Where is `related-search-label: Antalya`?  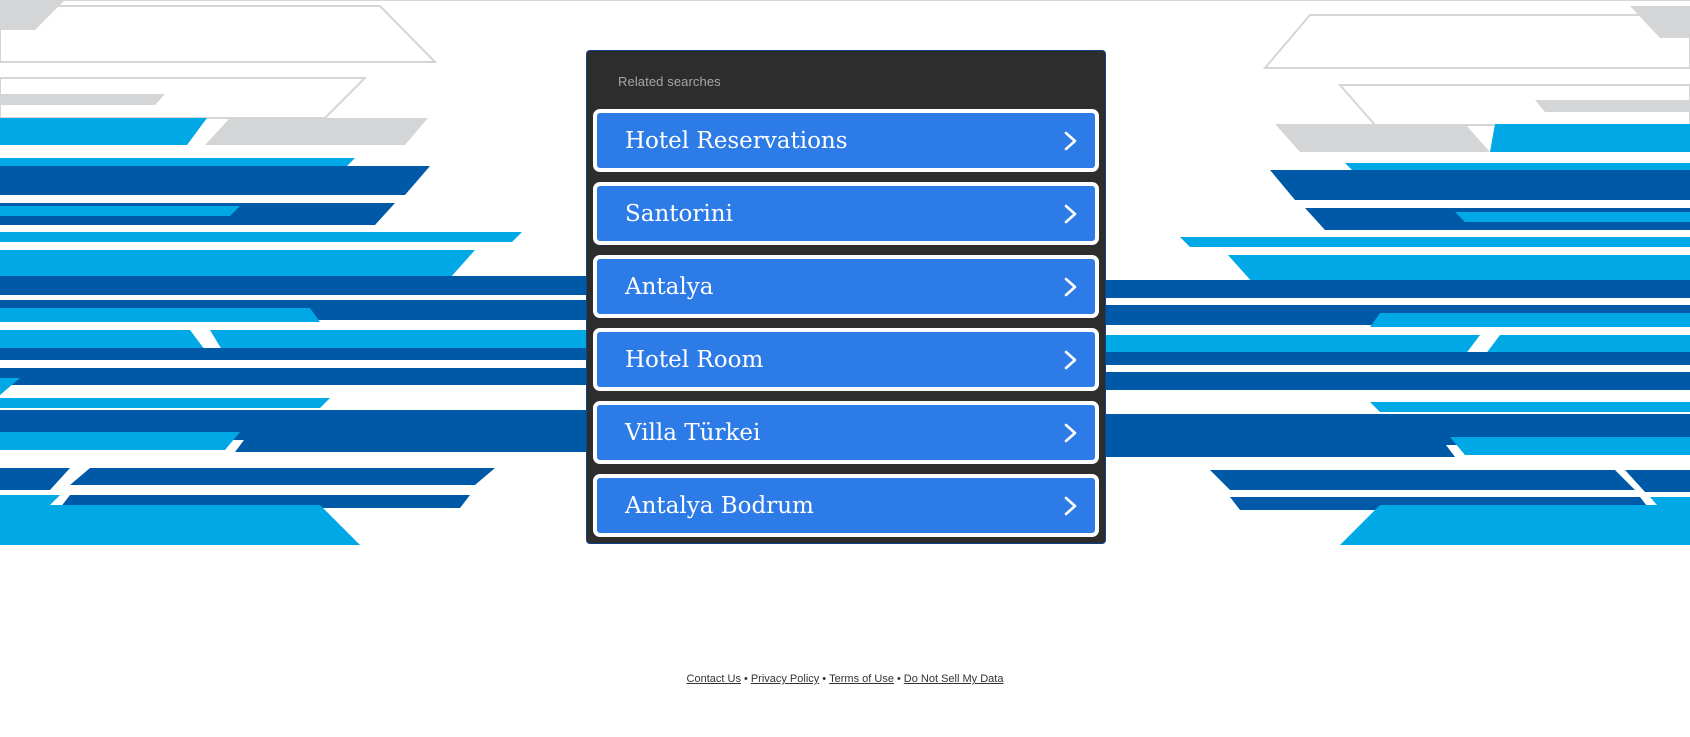 related-search-label: Antalya is located at coordinates (669, 286).